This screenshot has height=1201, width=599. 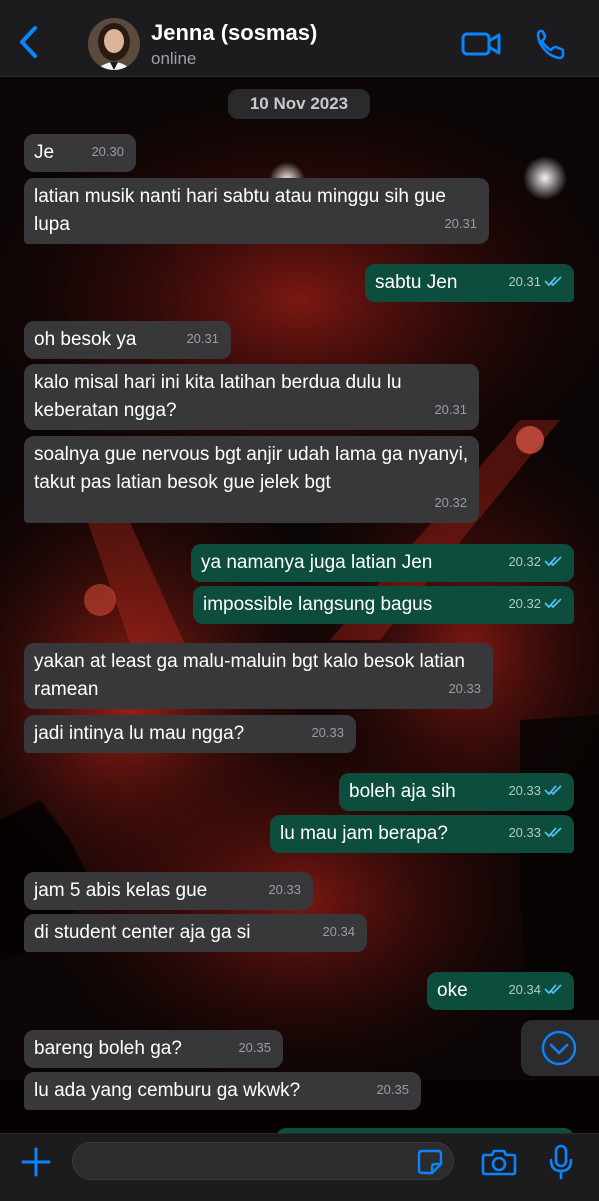 I want to click on date-separator: 10 Nov 2023, so click(x=299, y=104).